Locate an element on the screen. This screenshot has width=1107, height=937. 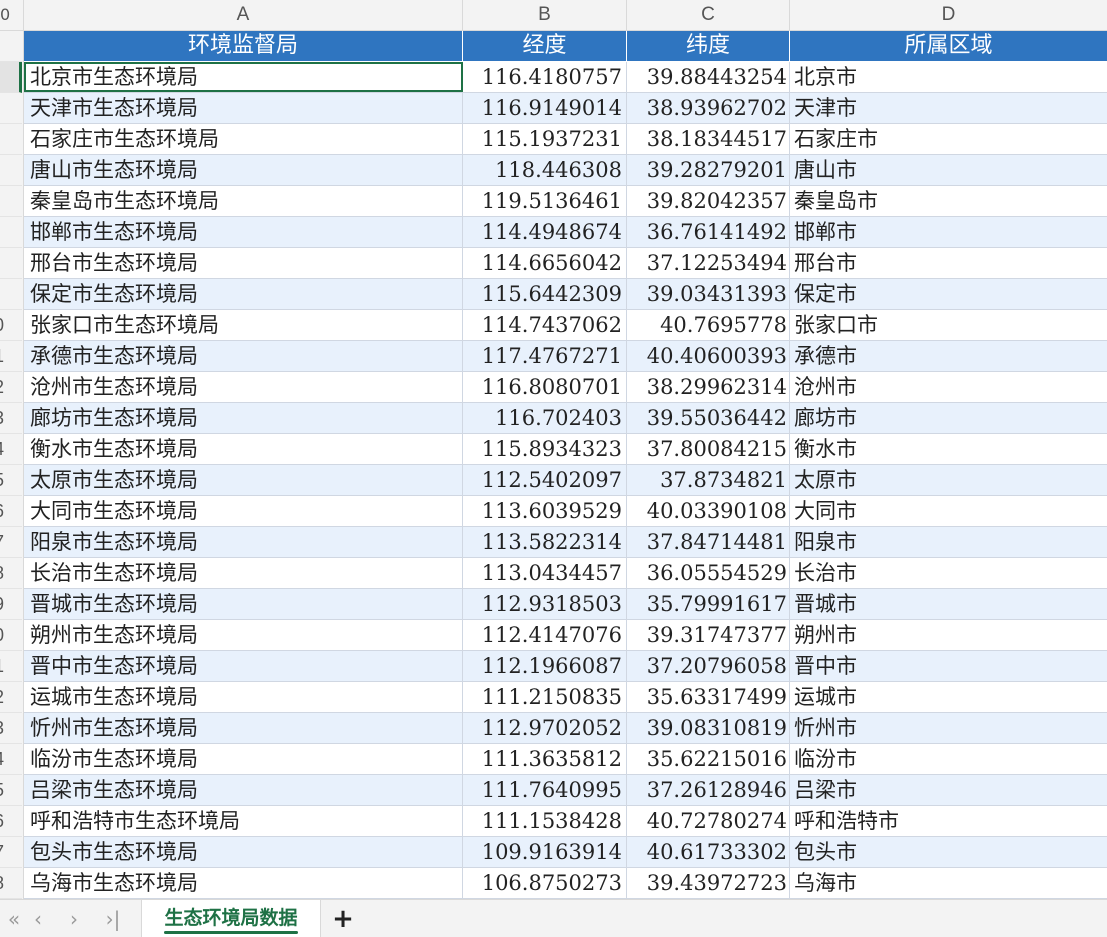
cell-latitude: 39.08310819 is located at coordinates (708, 728).